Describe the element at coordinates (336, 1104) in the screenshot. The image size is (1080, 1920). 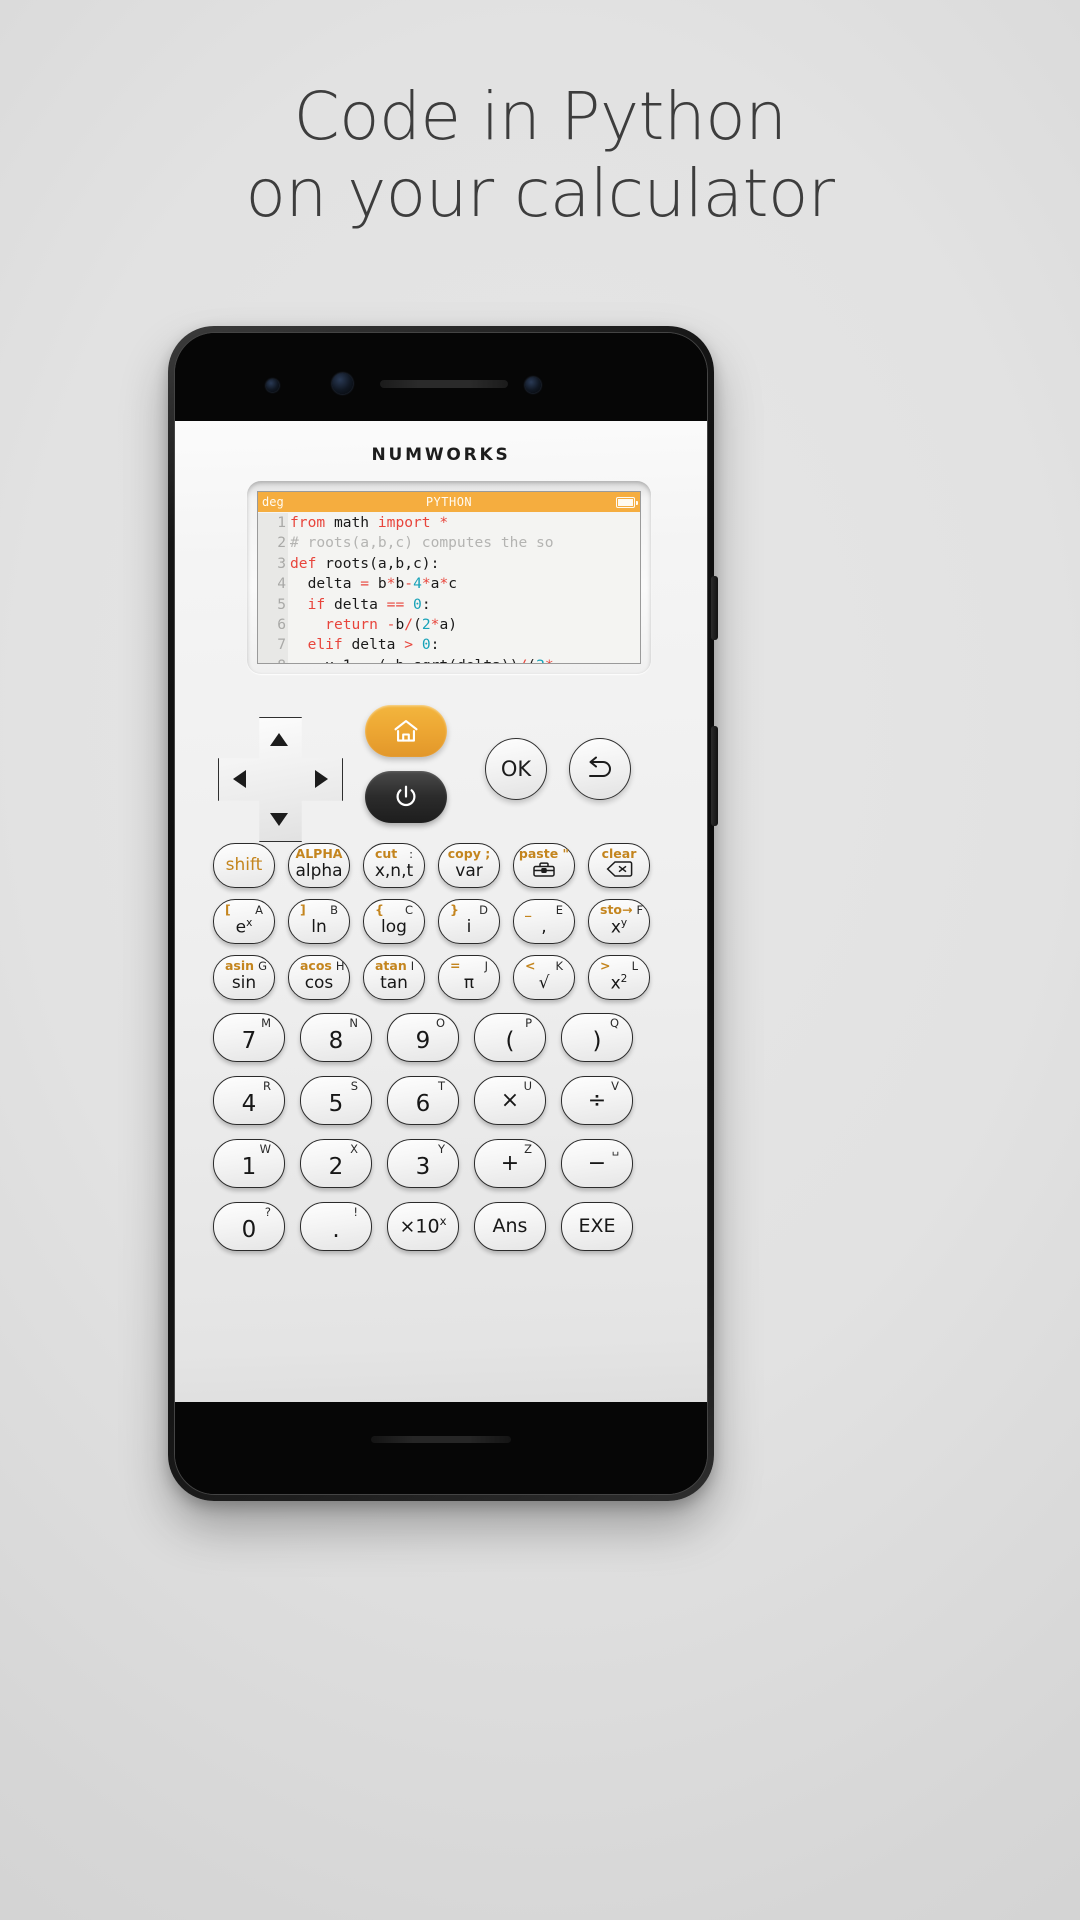
I see `key-primary-label: 5` at that location.